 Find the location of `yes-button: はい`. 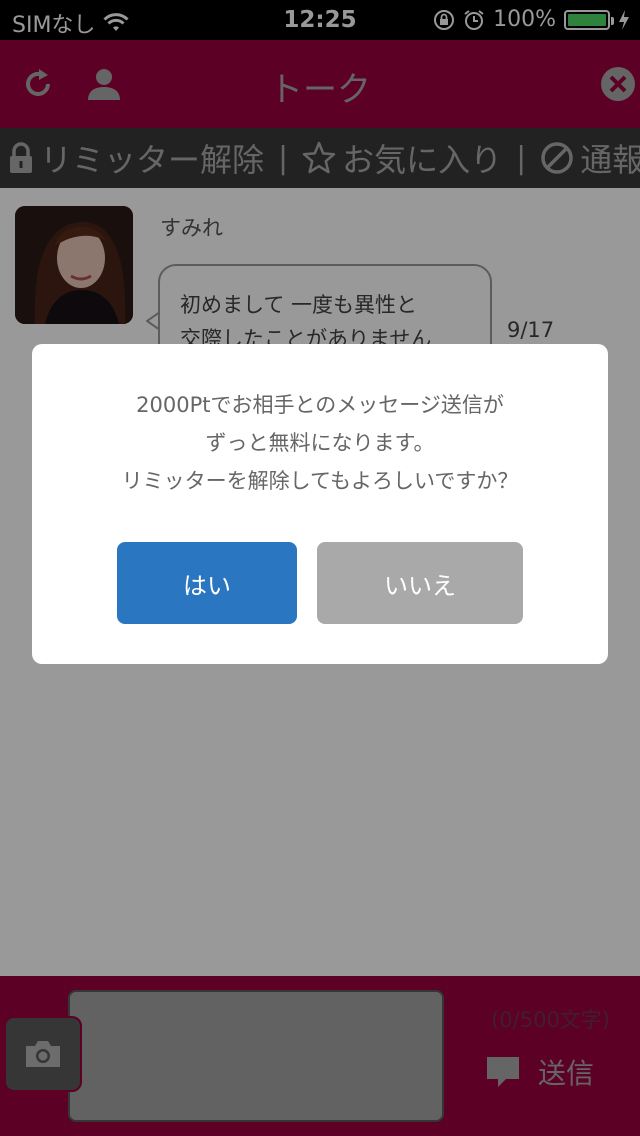

yes-button: はい is located at coordinates (207, 583).